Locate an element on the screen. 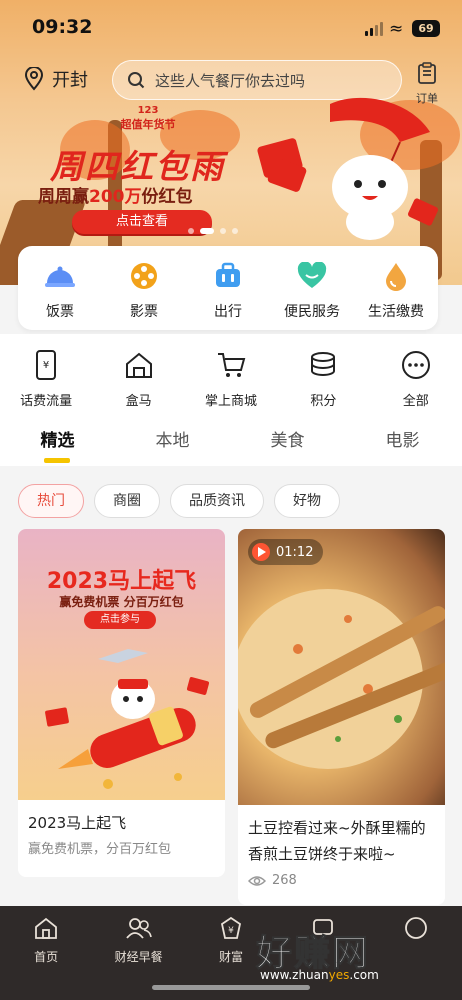 The height and width of the screenshot is (1000, 462). watermark-url: www.zhuanyes.com is located at coordinates (319, 975).